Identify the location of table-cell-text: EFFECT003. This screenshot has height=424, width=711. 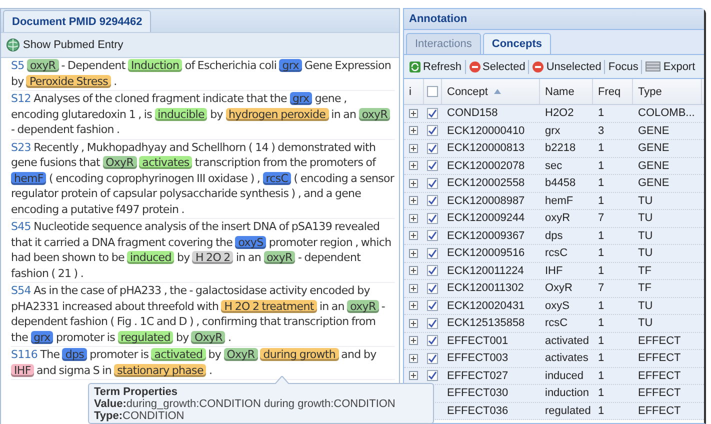
(478, 358).